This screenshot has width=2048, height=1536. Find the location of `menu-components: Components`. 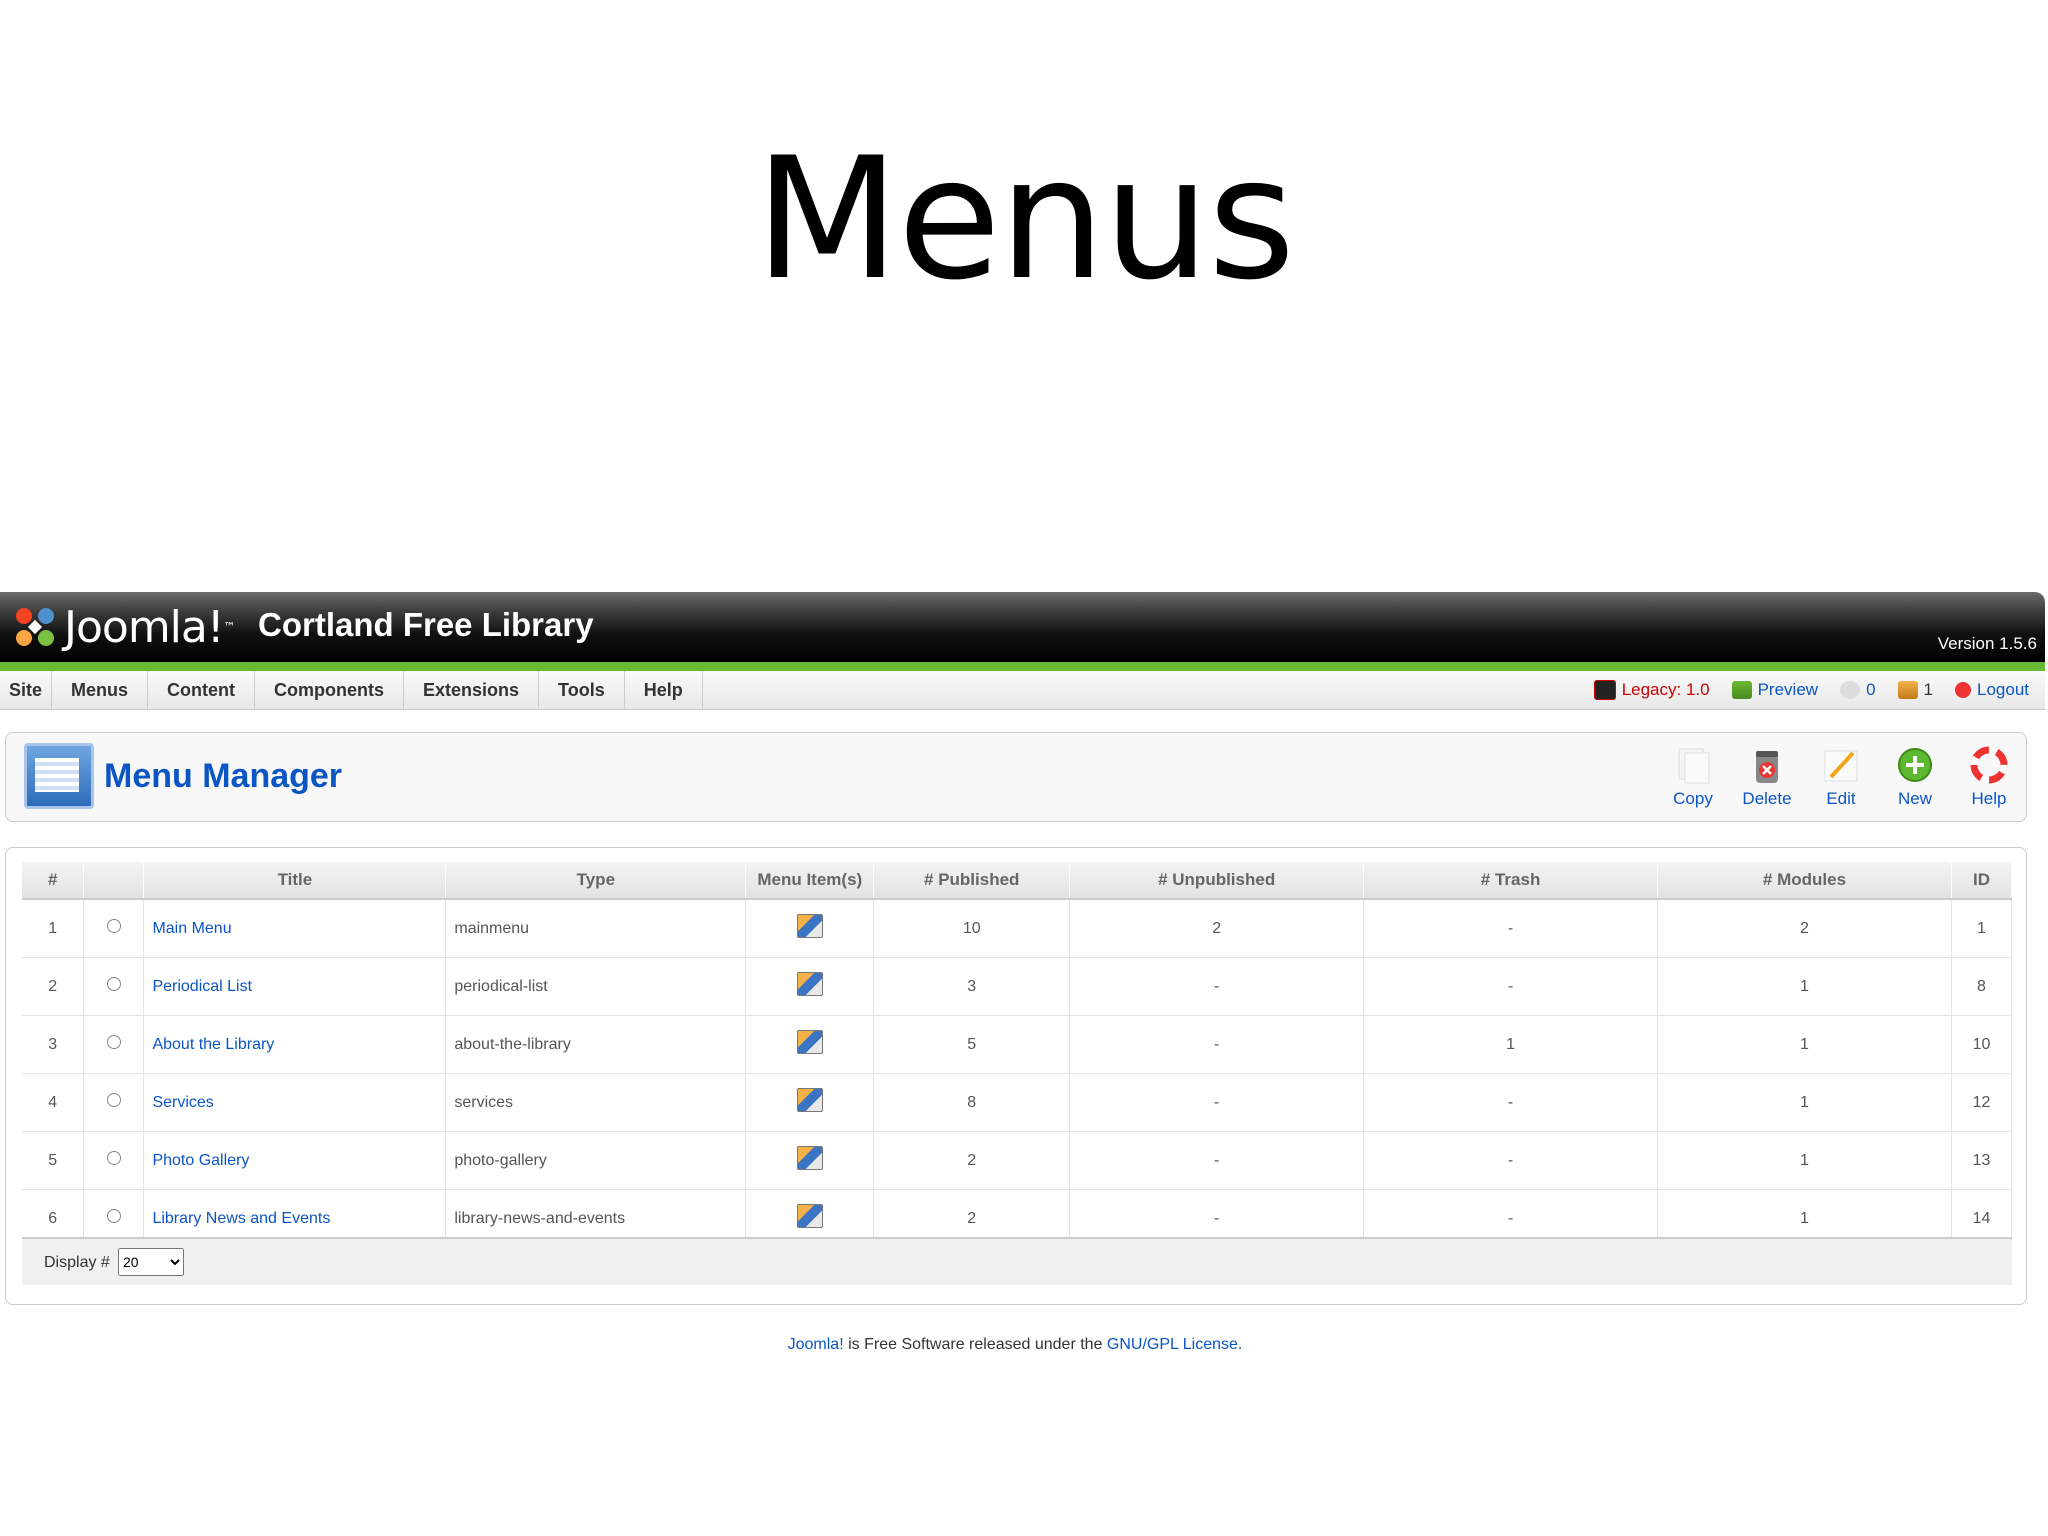

menu-components: Components is located at coordinates (330, 690).